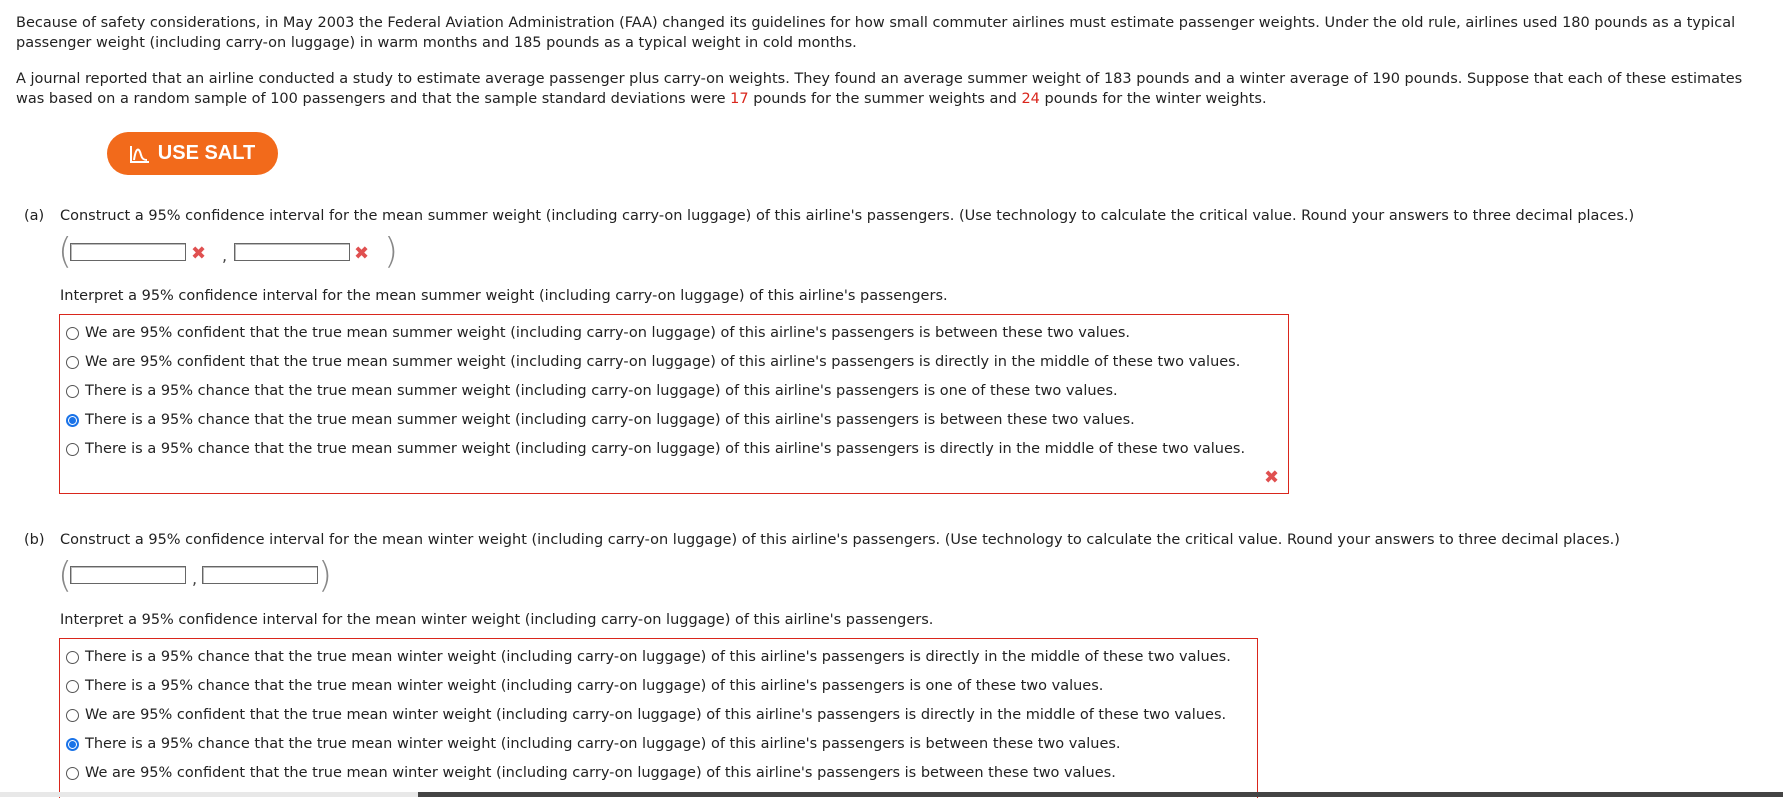 The height and width of the screenshot is (798, 1783). What do you see at coordinates (1100, 794) in the screenshot?
I see `scrollbar-thumb` at bounding box center [1100, 794].